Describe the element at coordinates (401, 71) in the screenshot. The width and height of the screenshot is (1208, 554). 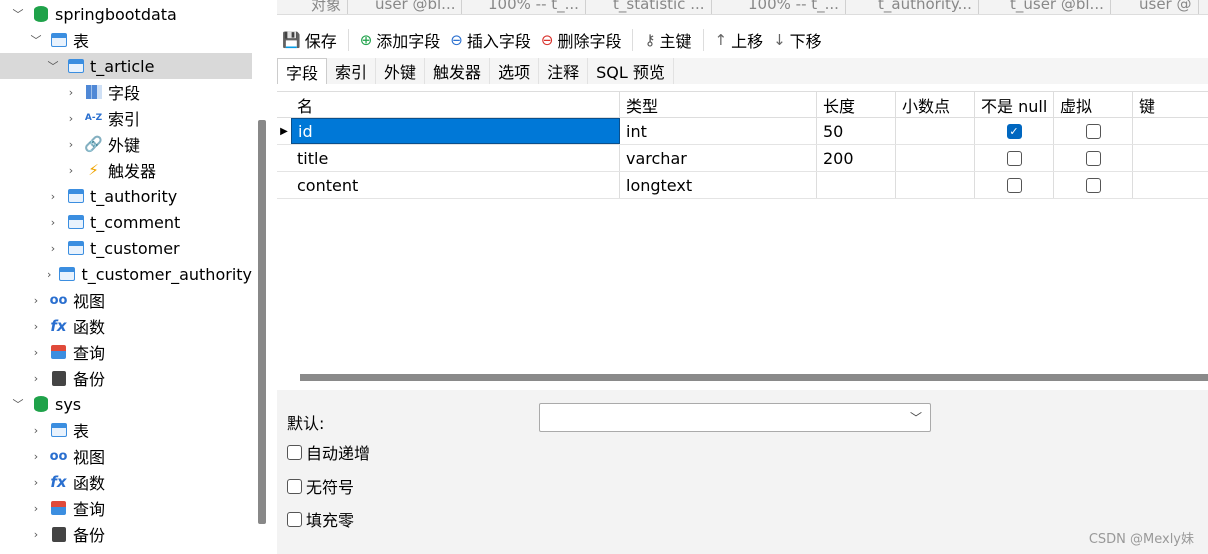
I see `tab-foreign-keys: 外键` at that location.